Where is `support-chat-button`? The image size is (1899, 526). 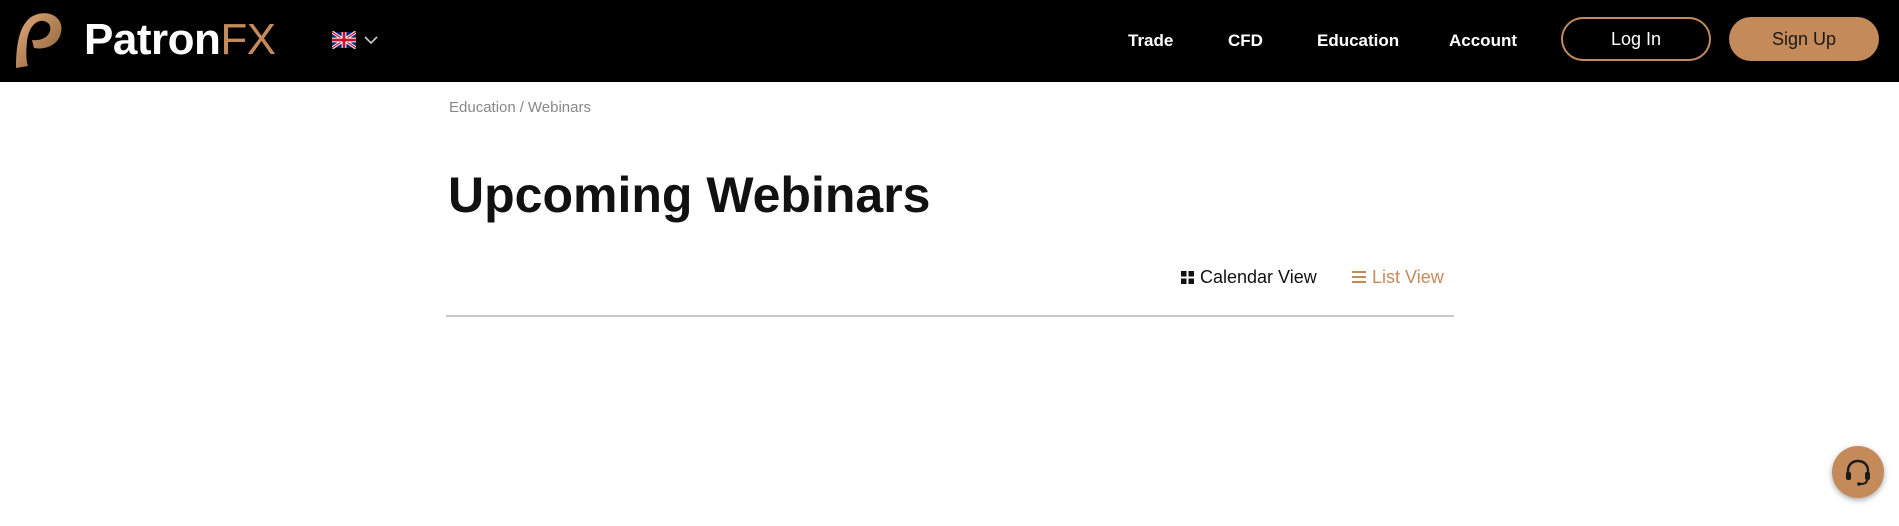 support-chat-button is located at coordinates (1858, 472).